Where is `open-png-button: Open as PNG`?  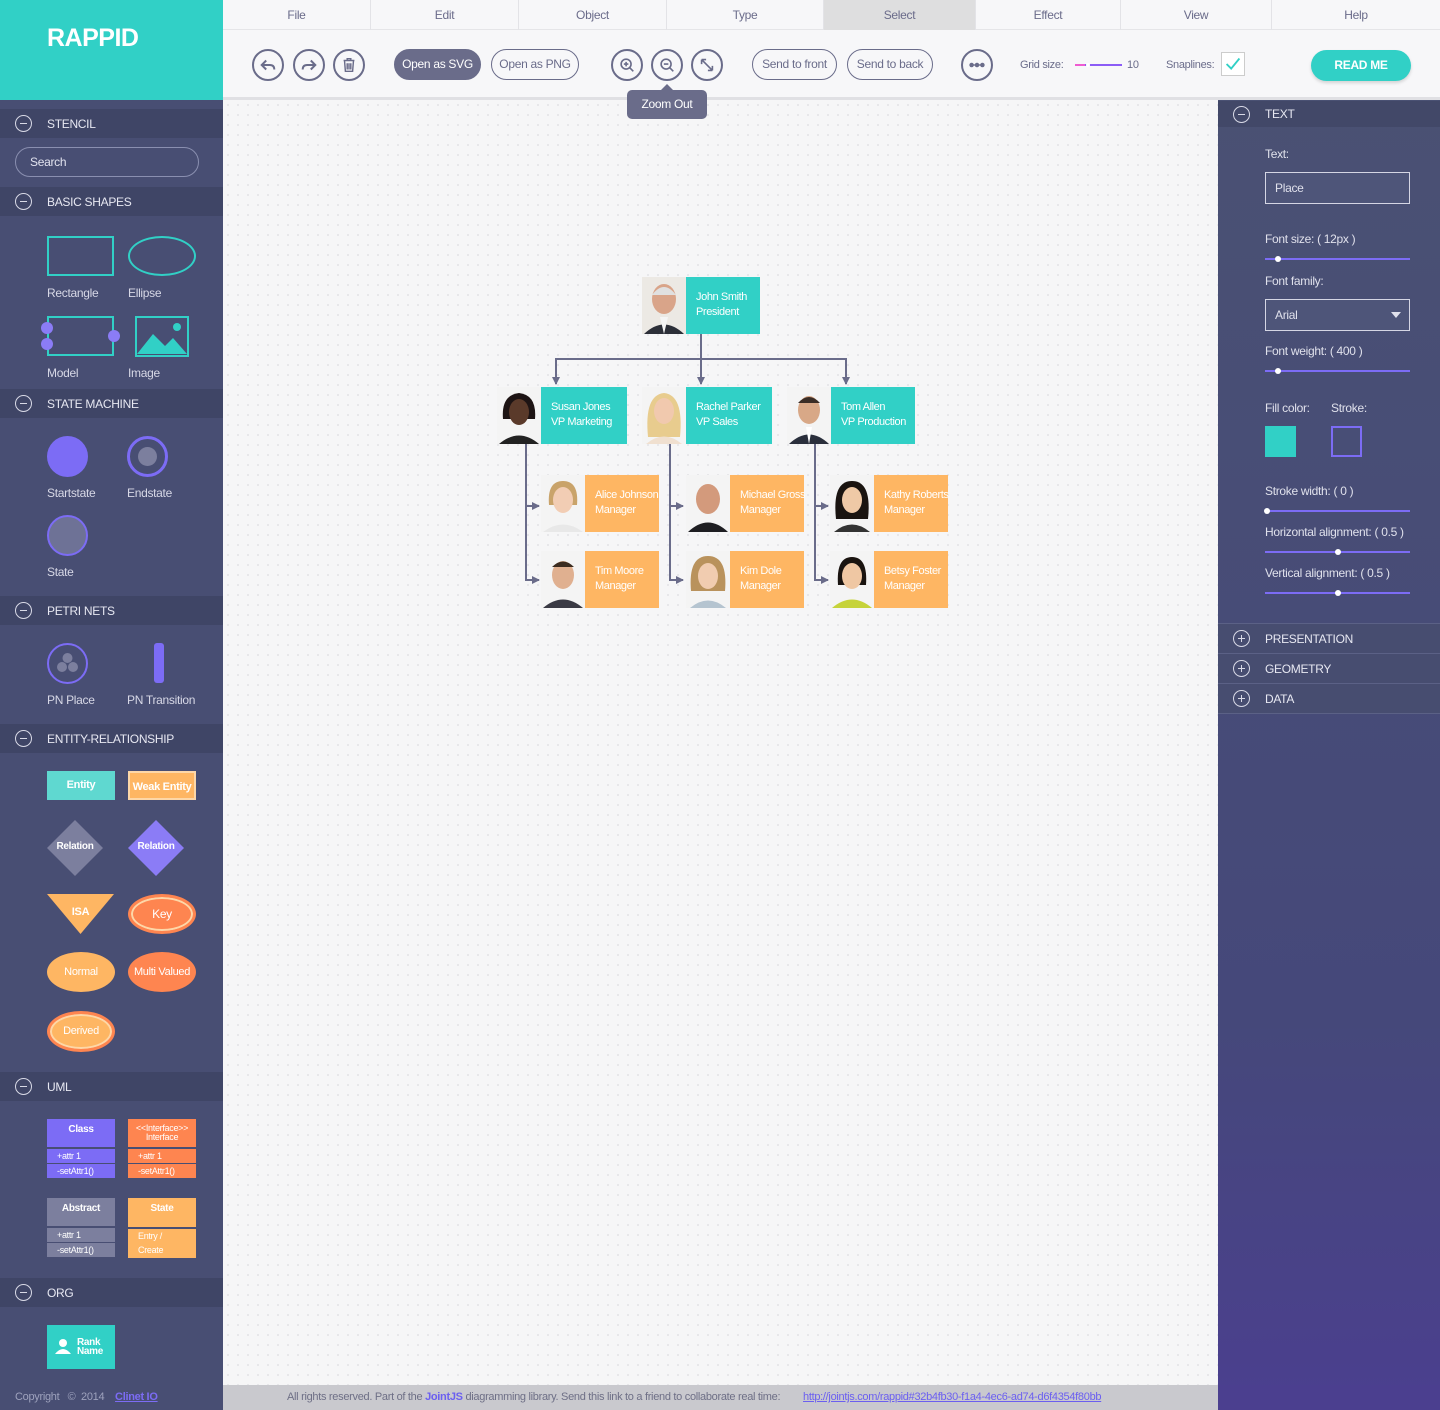 open-png-button: Open as PNG is located at coordinates (535, 64).